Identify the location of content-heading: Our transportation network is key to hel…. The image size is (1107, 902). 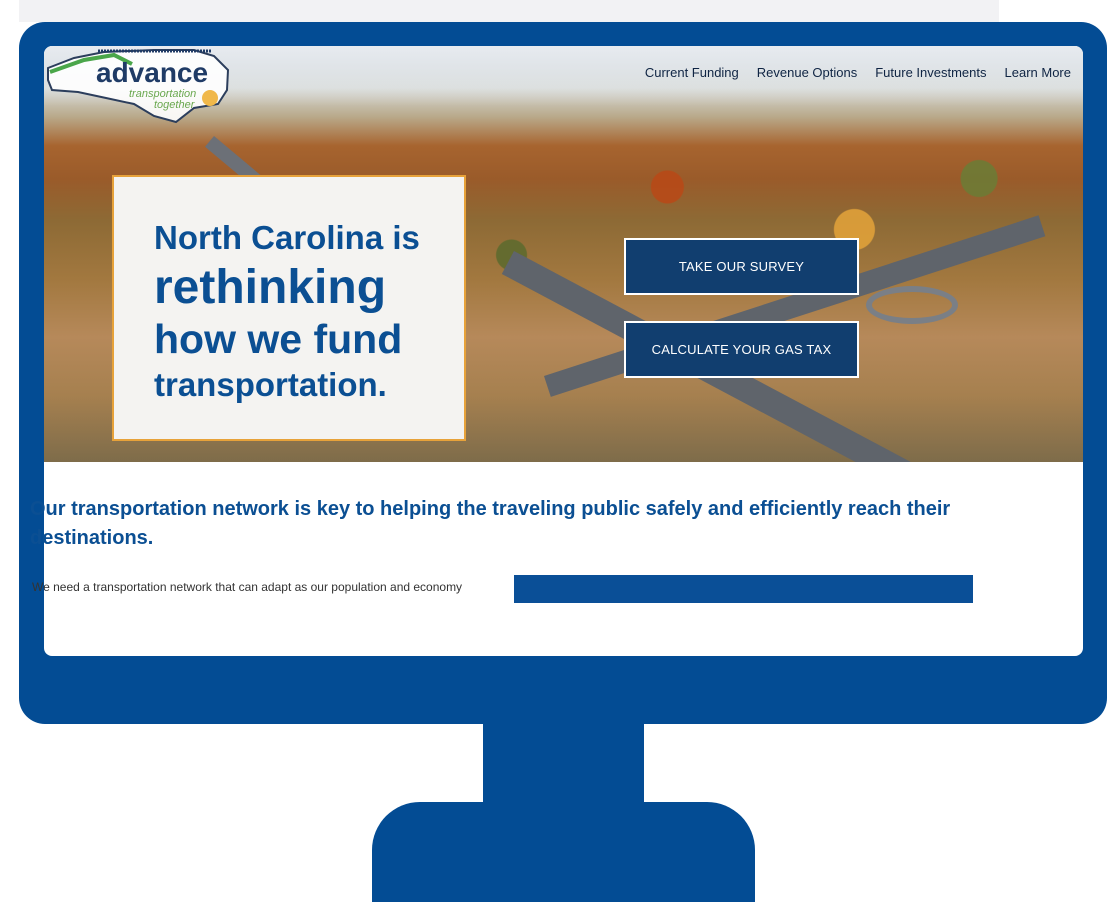
(490, 523).